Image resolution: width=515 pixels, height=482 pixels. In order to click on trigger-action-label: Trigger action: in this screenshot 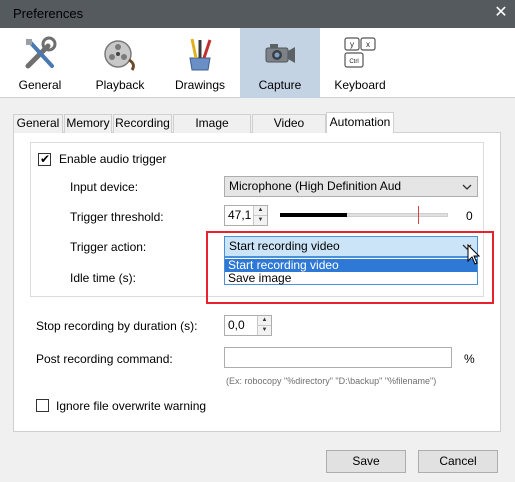, I will do `click(108, 247)`.